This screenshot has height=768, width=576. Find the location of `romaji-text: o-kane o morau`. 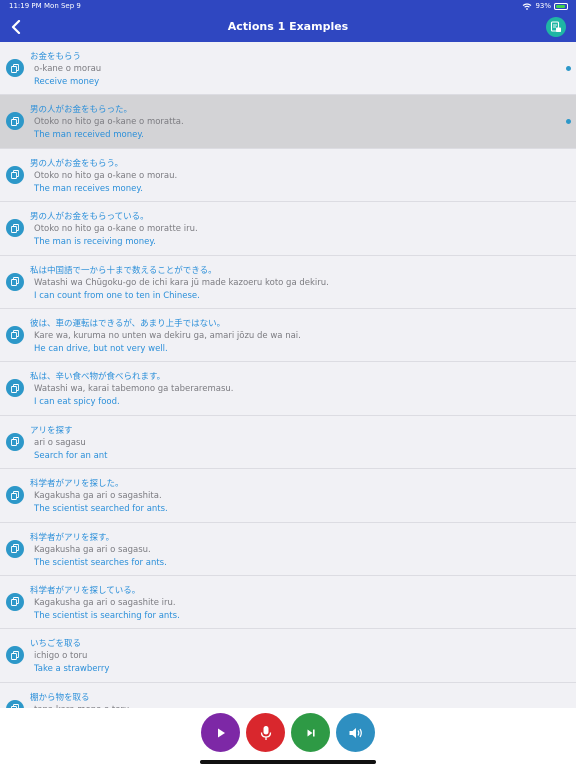

romaji-text: o-kane o morau is located at coordinates (68, 69).